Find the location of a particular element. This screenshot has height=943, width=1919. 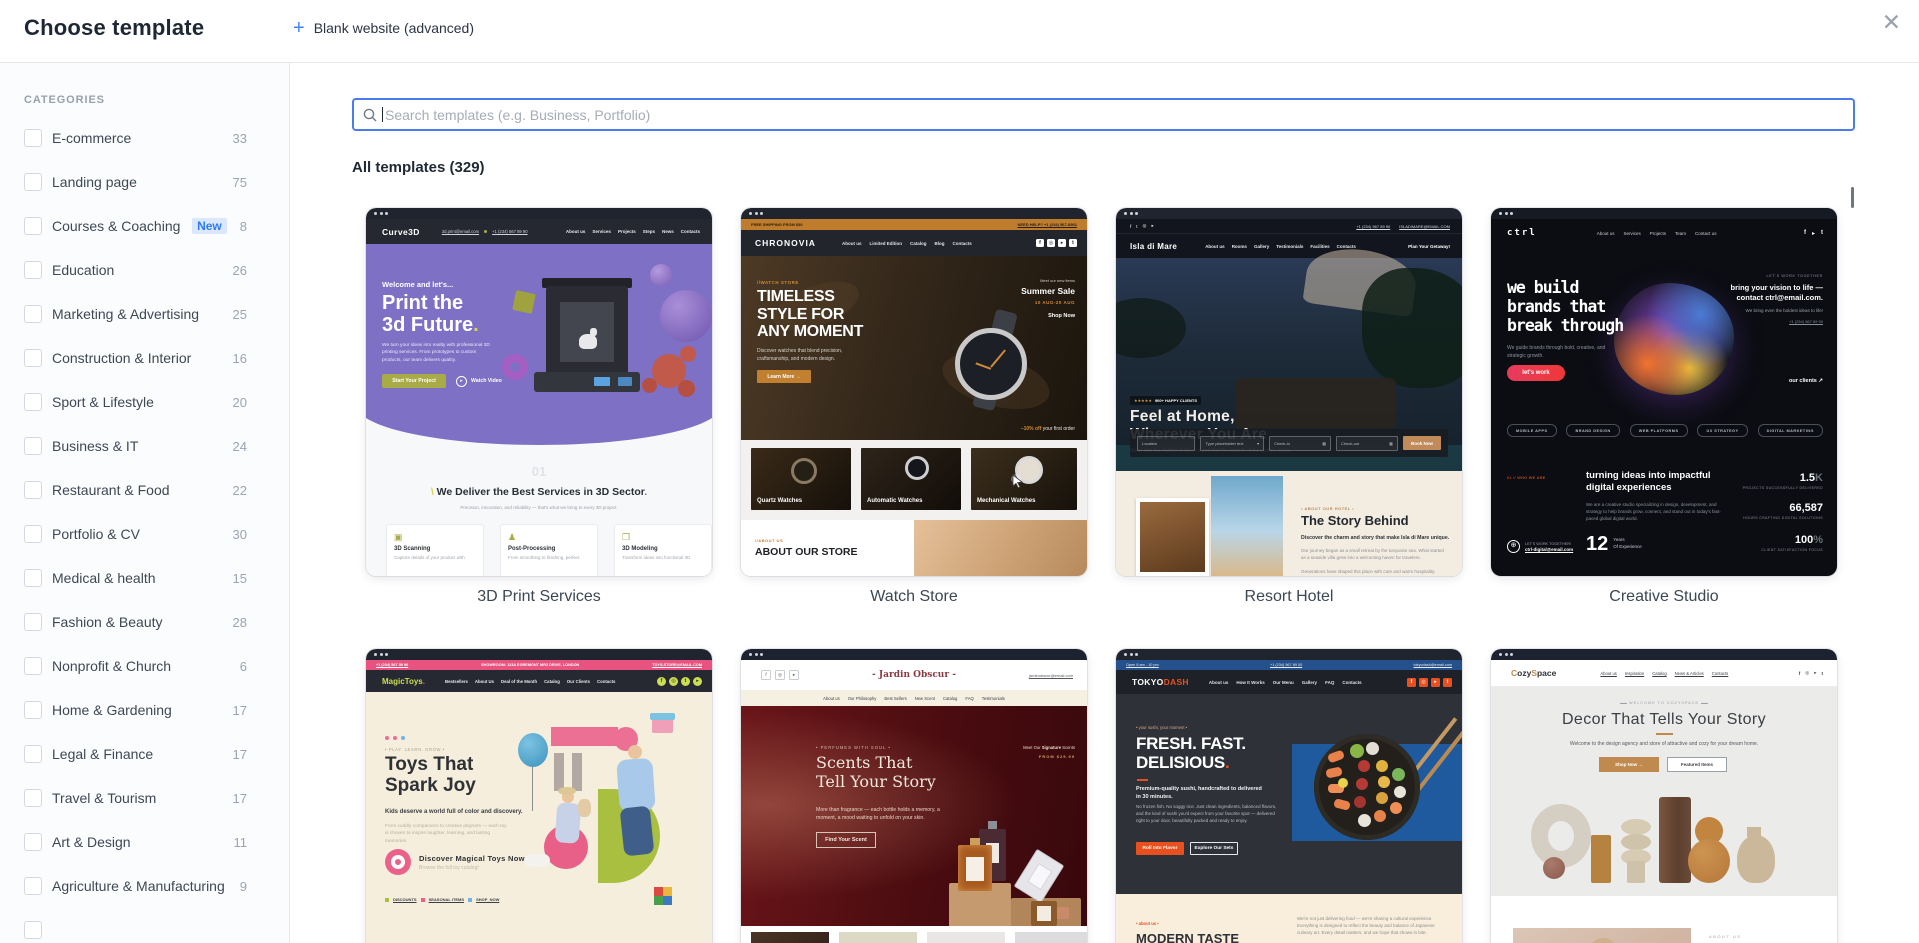

sushi-platter is located at coordinates (1367, 787).